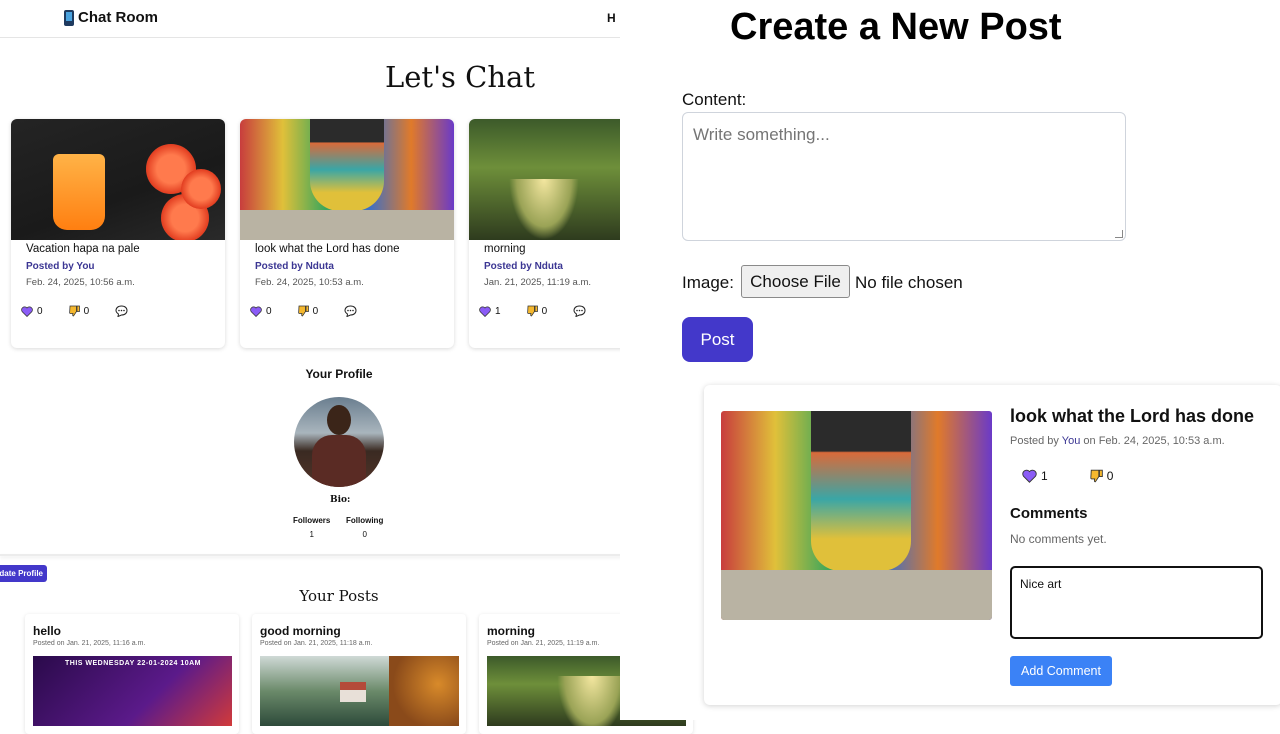 The image size is (1280, 734). What do you see at coordinates (795, 281) in the screenshot?
I see `choose-file-button: Choose File` at bounding box center [795, 281].